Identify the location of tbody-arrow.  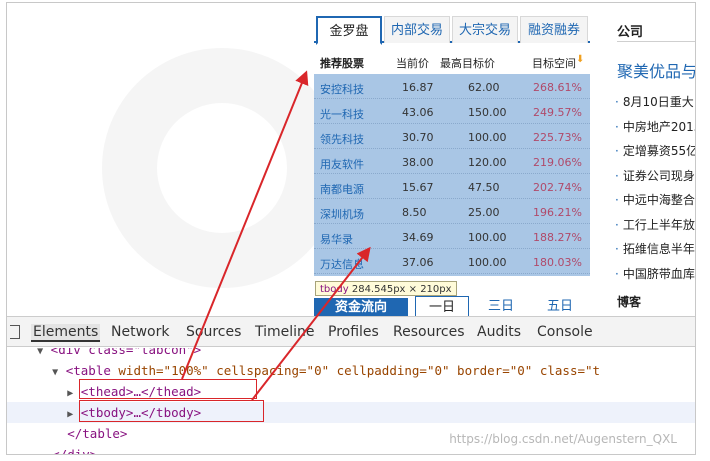
(311, 323).